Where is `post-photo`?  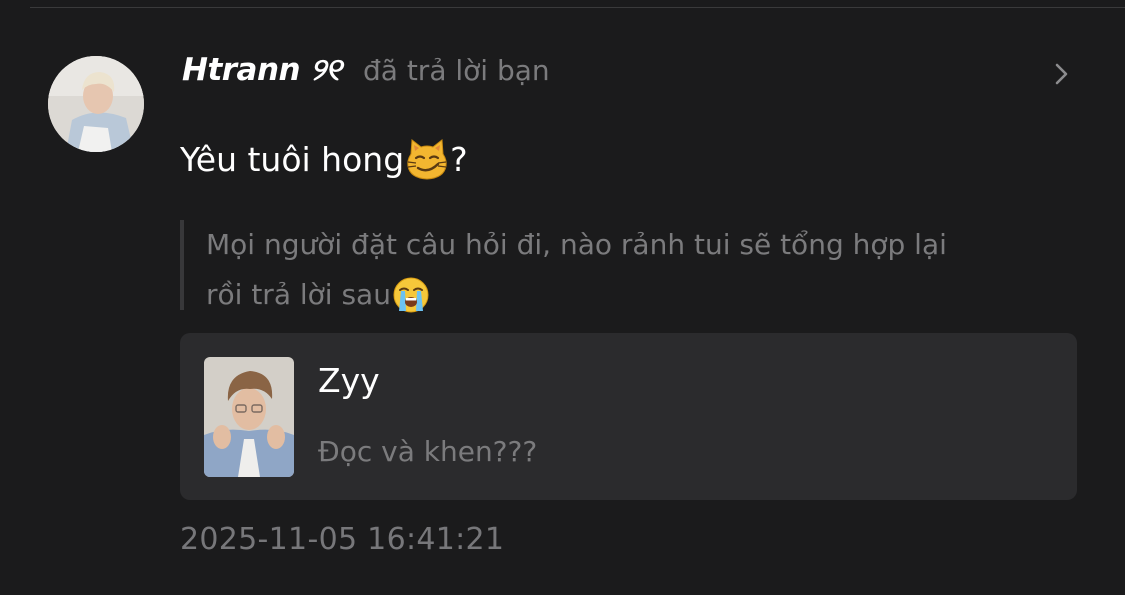
post-photo is located at coordinates (249, 417).